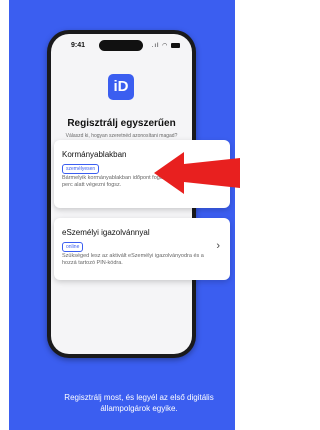 The height and width of the screenshot is (430, 320). I want to click on status-bar: 9:41 .ıl ◠, so click(121, 45).